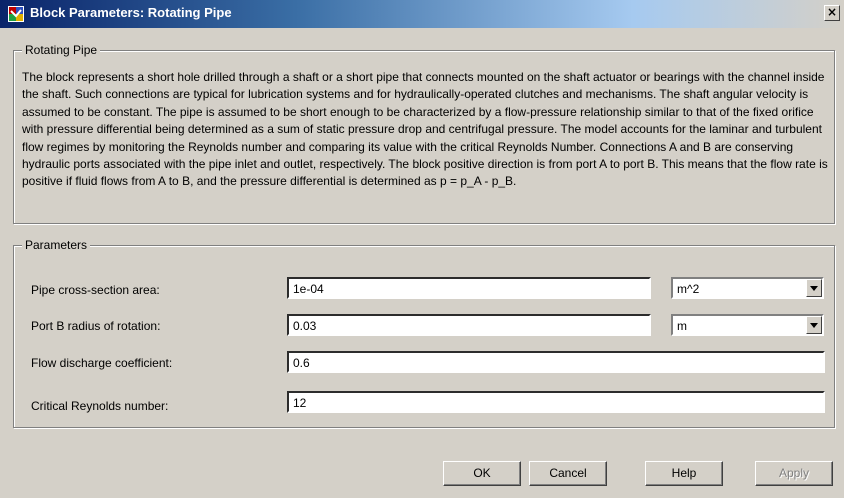  What do you see at coordinates (684, 473) in the screenshot?
I see `help-button: Help` at bounding box center [684, 473].